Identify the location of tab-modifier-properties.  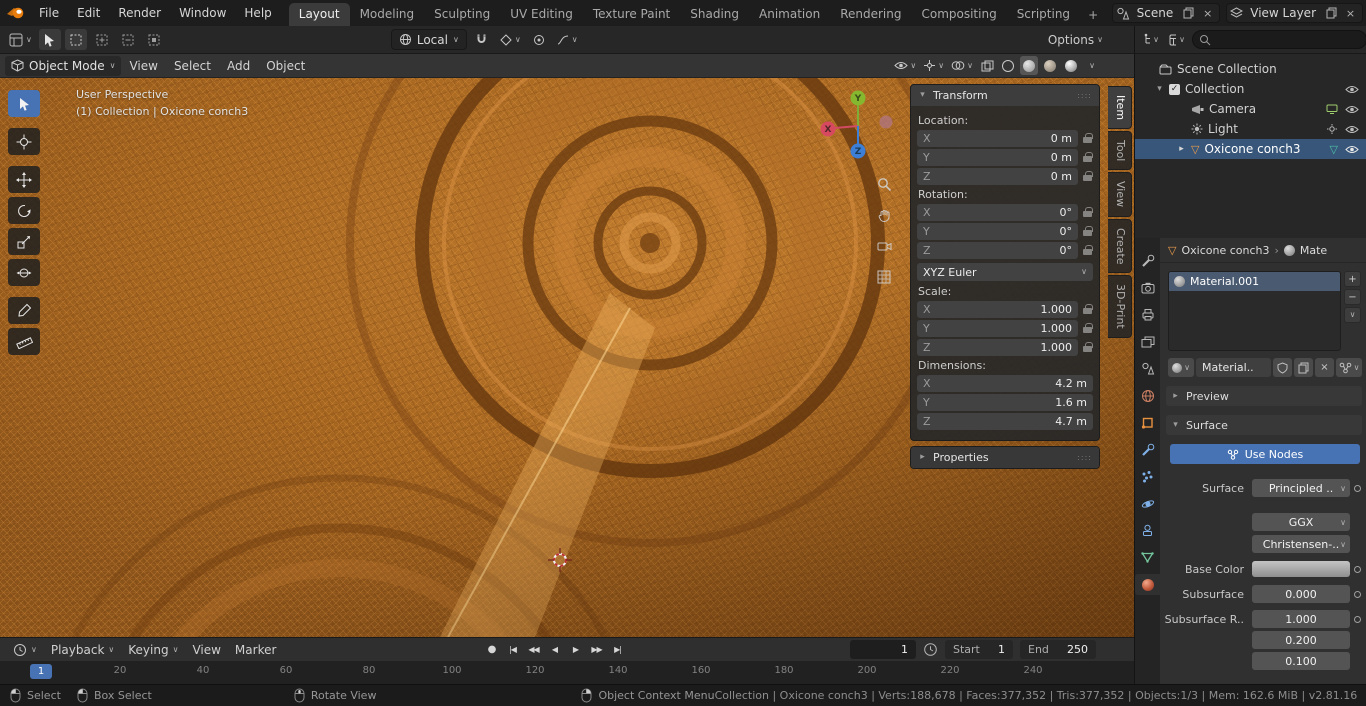
(1148, 449).